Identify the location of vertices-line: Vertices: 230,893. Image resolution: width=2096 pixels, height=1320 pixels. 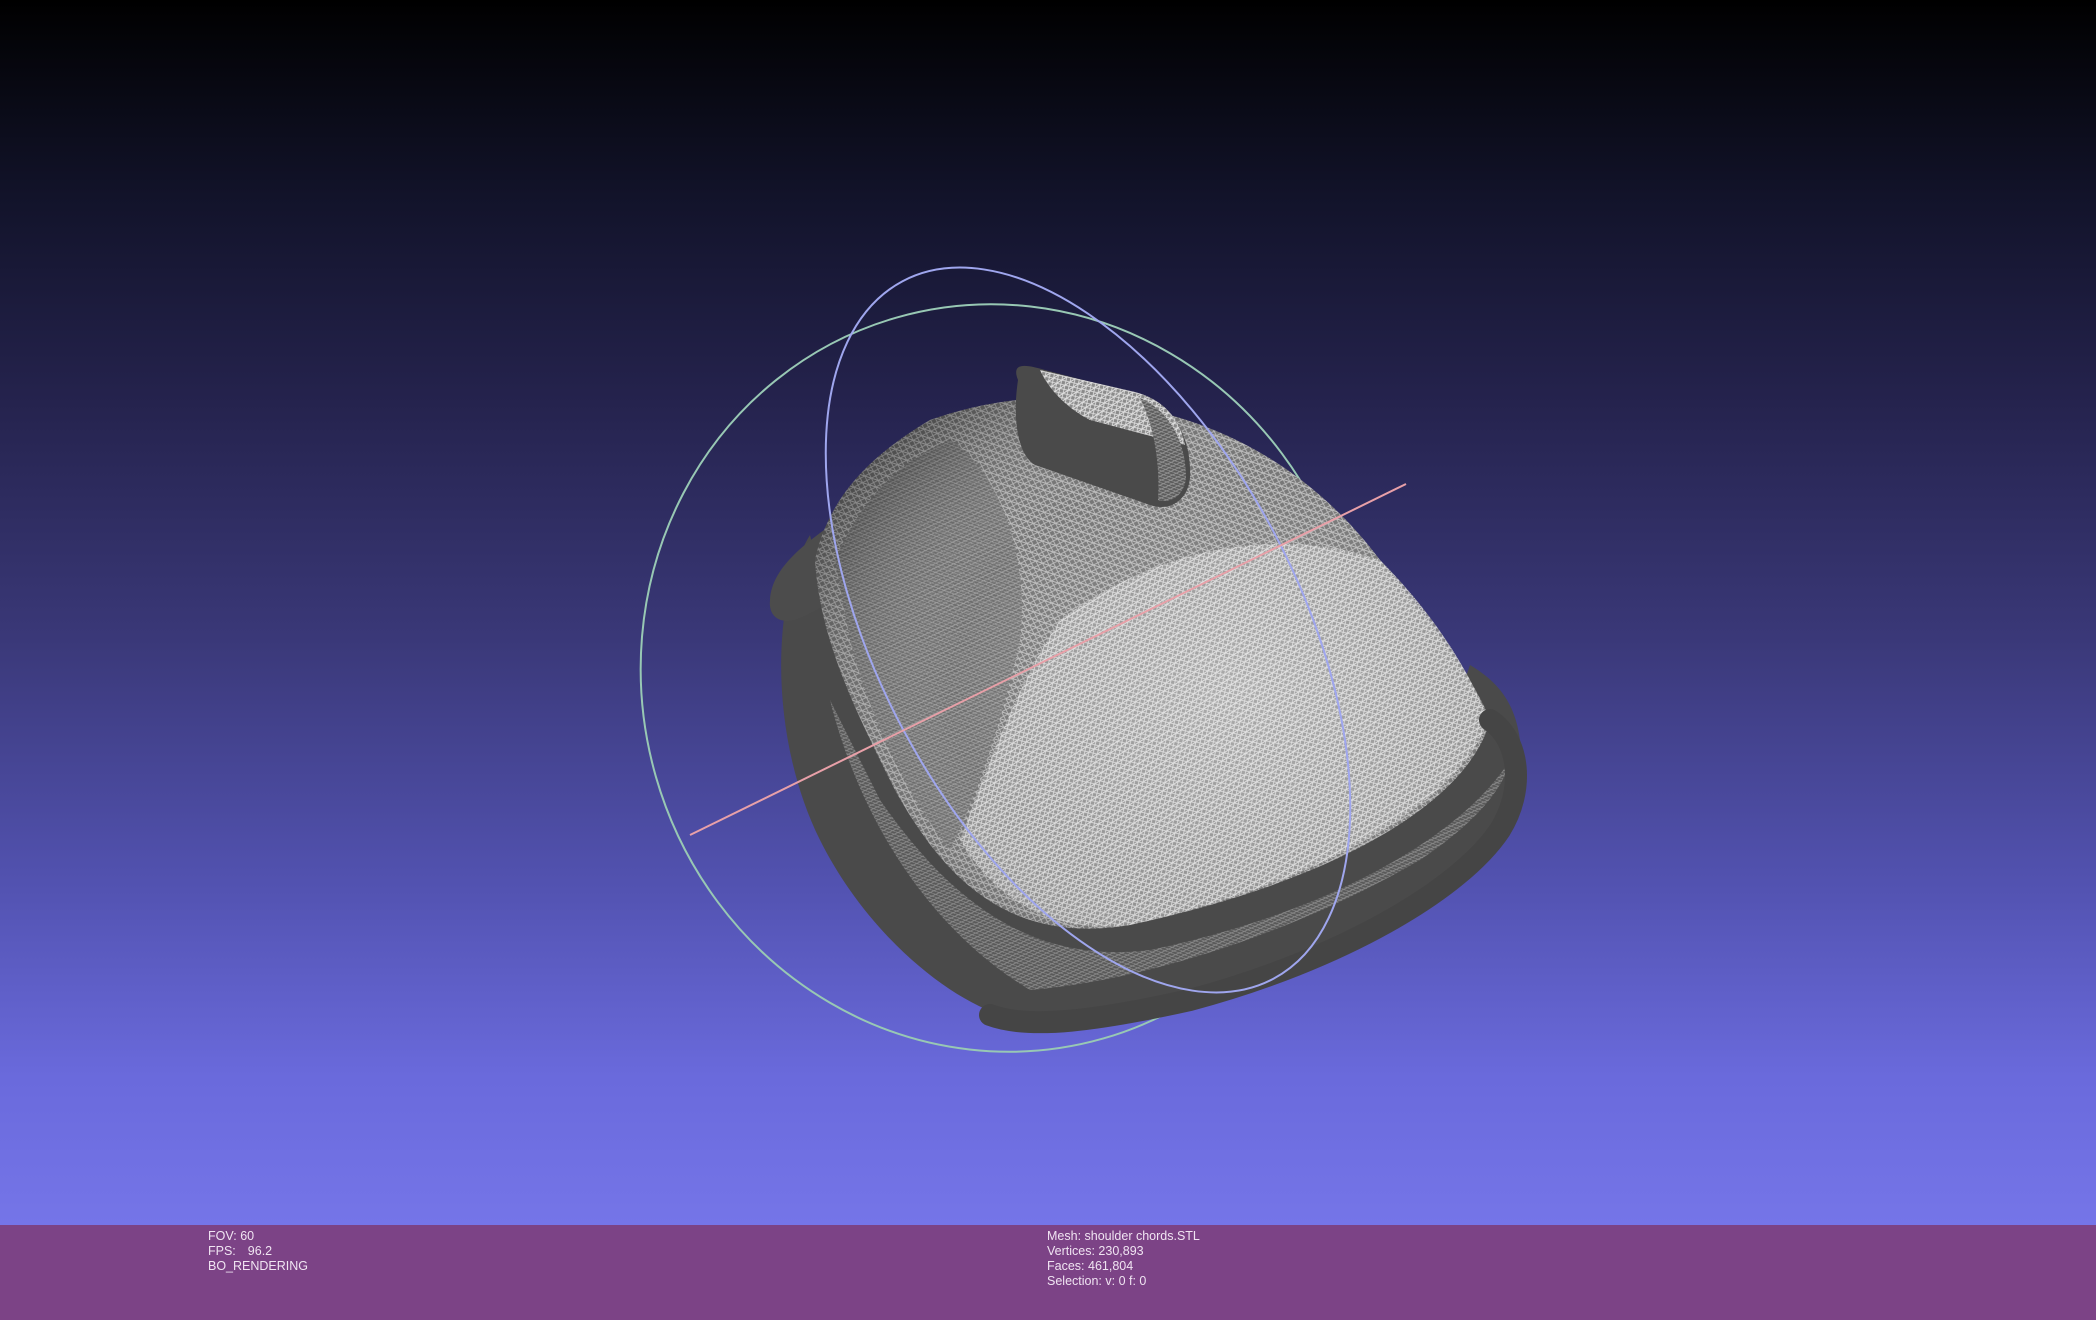
(1123, 1251).